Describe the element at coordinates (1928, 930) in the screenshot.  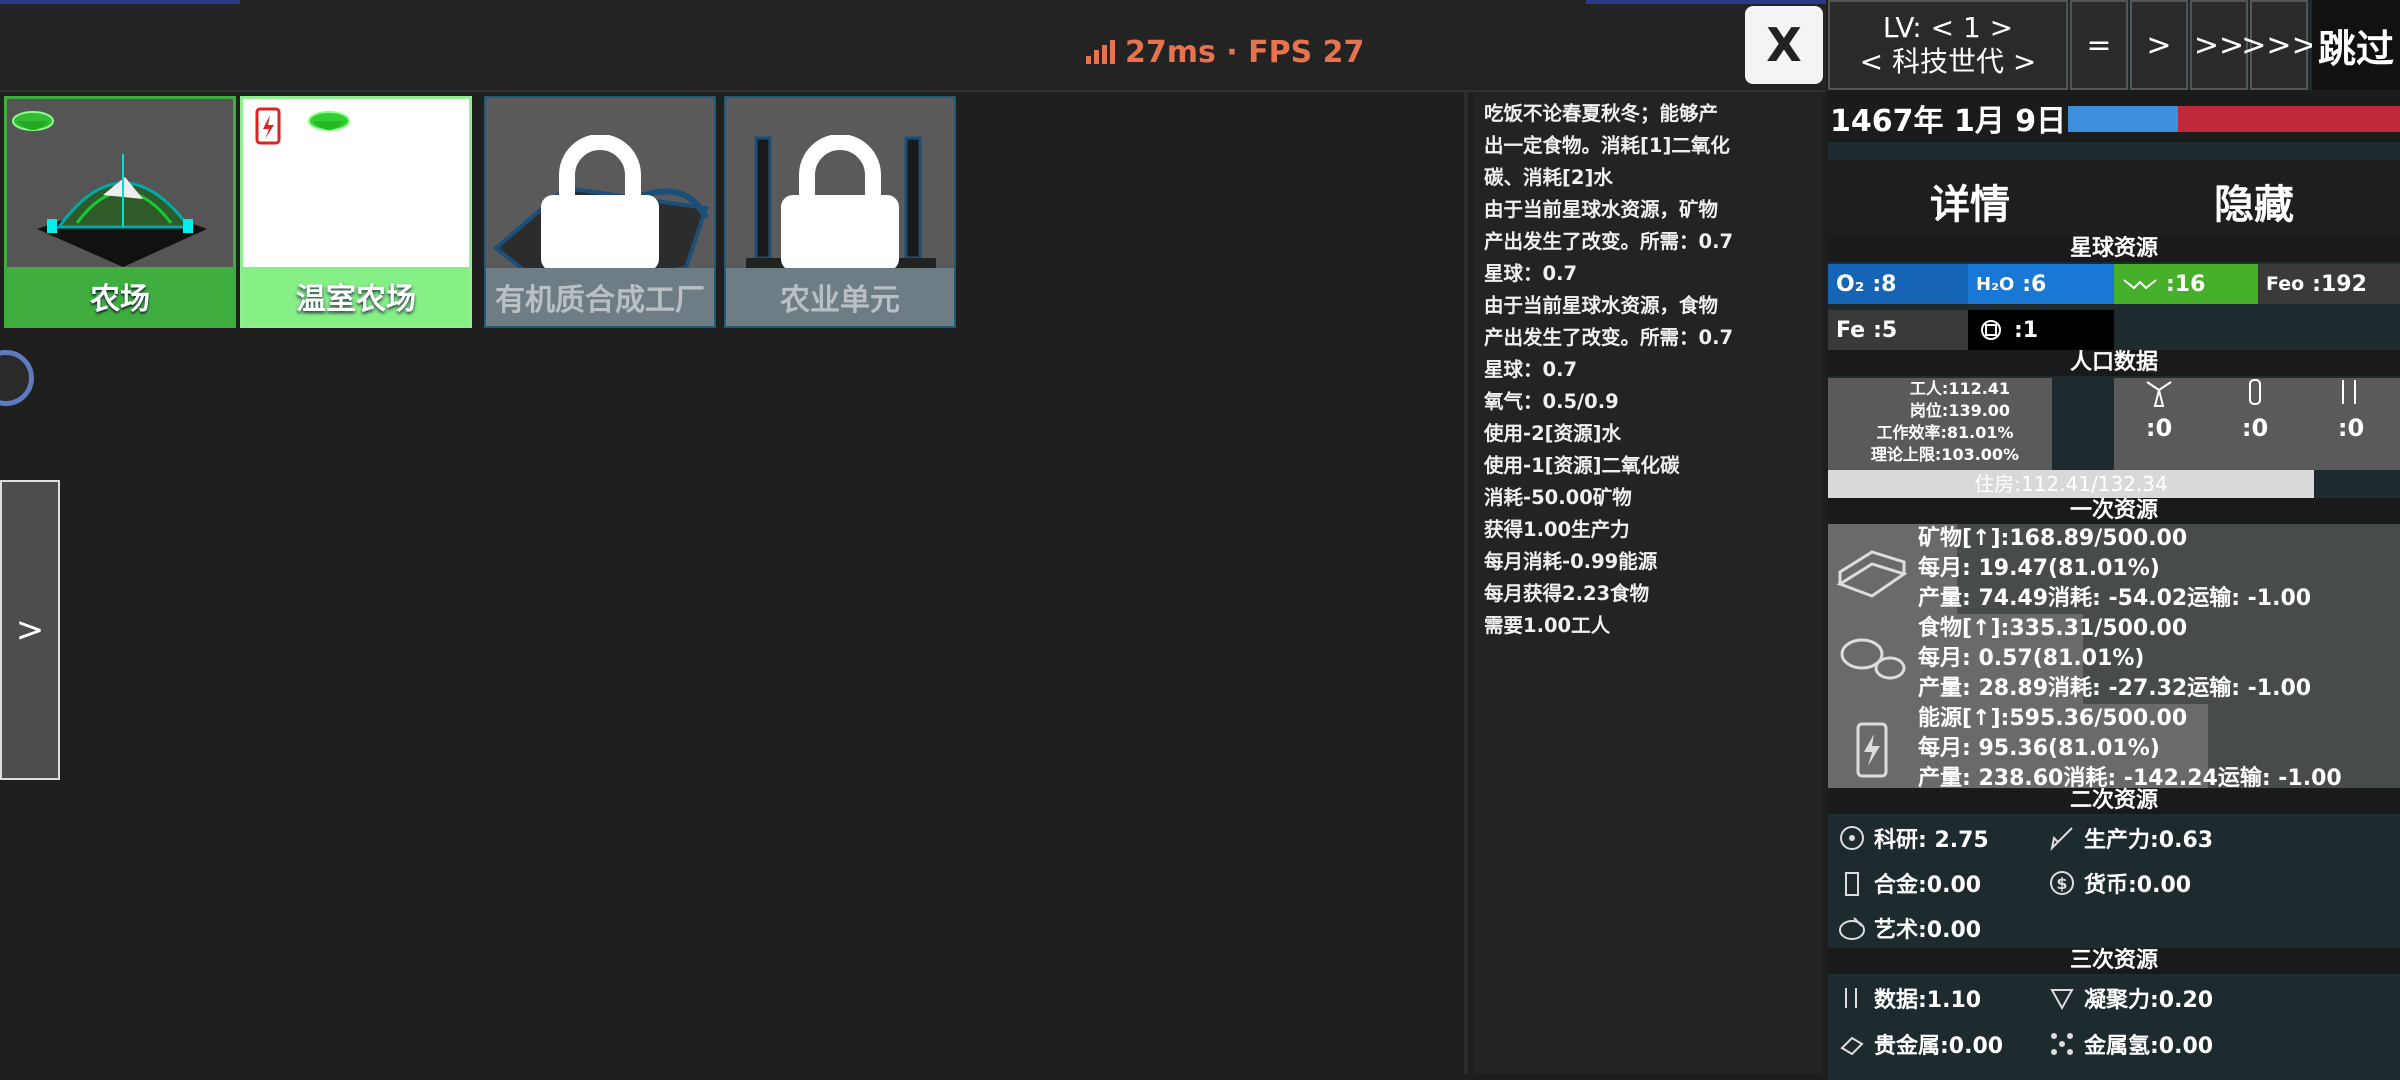
I see `art-value: 艺术:0.00` at that location.